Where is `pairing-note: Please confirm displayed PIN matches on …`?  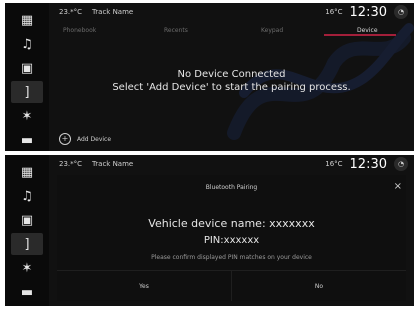
pairing-note: Please confirm displayed PIN matches on … is located at coordinates (231, 257).